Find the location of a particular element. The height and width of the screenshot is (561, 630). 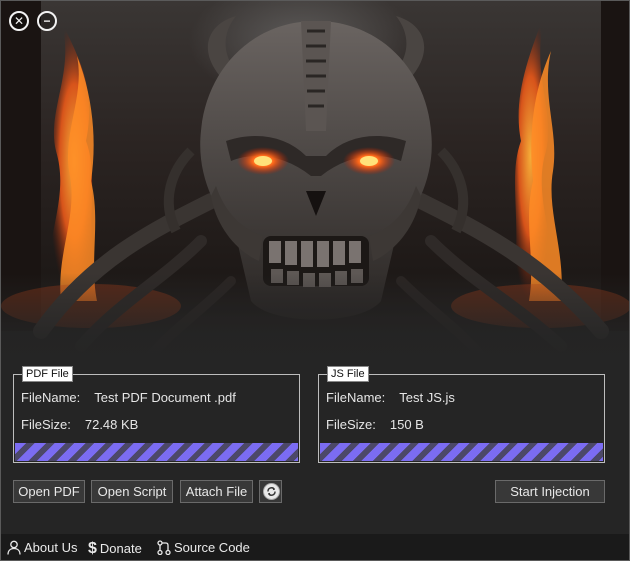

source-code-link: Source Code is located at coordinates (203, 548).